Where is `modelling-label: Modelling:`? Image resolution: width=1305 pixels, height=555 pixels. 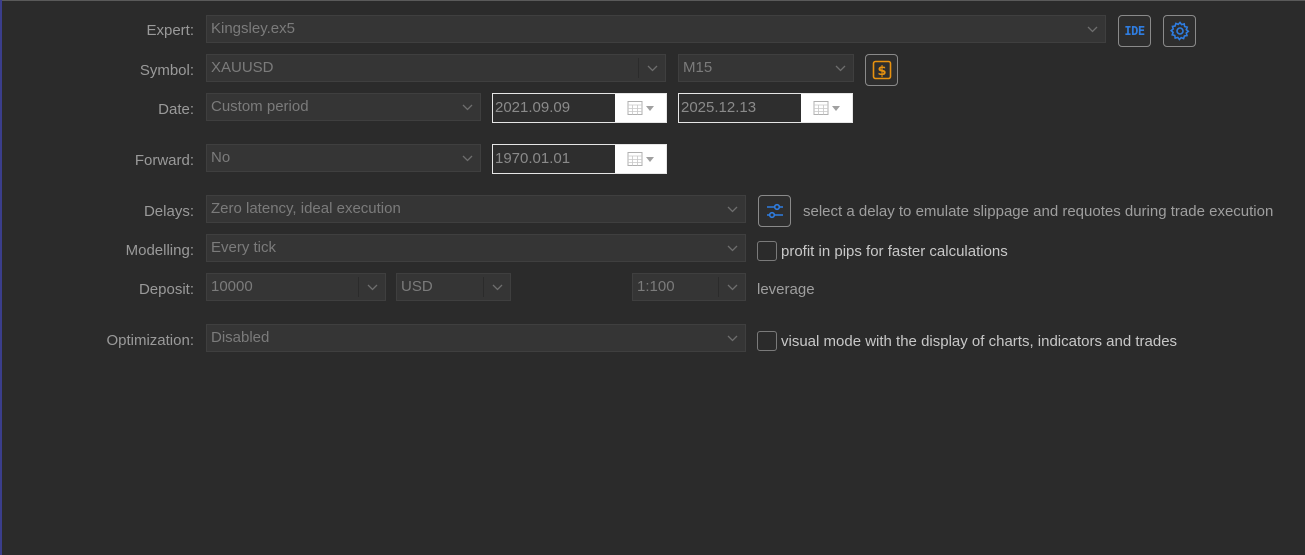
modelling-label: Modelling: is located at coordinates (159, 250).